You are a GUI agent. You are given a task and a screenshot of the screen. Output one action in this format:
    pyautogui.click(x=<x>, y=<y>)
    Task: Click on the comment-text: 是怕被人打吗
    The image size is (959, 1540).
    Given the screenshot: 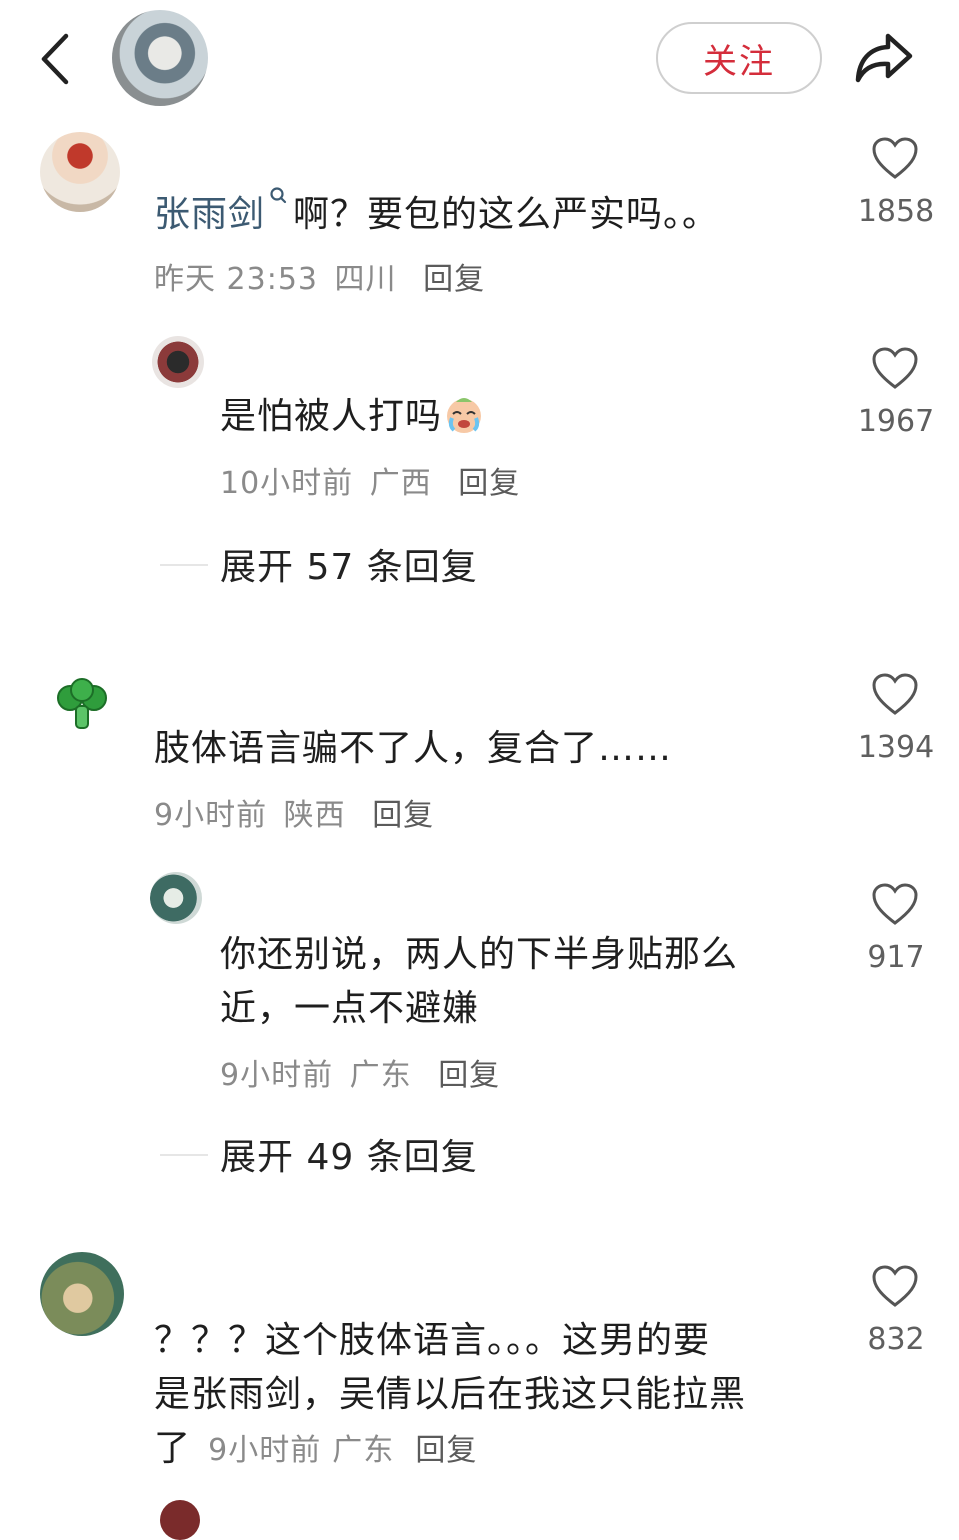 What is the action you would take?
    pyautogui.click(x=353, y=417)
    